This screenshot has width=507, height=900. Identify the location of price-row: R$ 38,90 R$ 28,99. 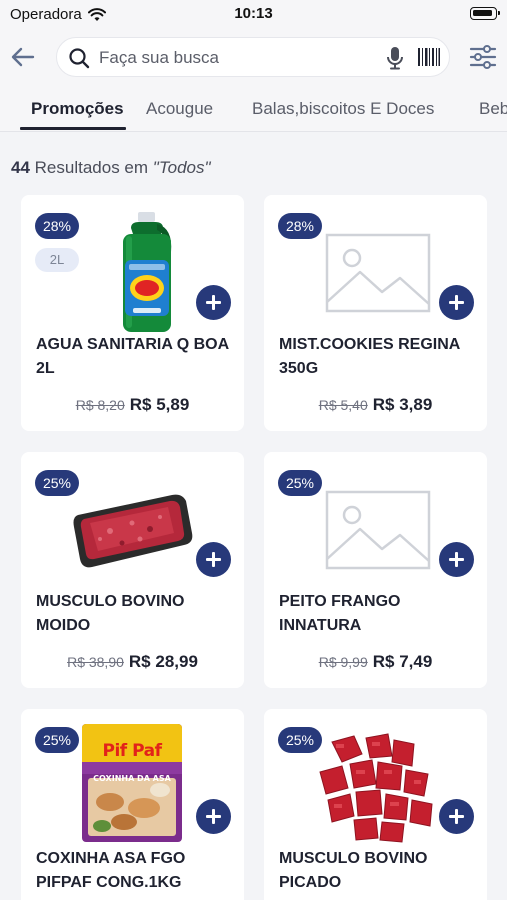
(132, 662).